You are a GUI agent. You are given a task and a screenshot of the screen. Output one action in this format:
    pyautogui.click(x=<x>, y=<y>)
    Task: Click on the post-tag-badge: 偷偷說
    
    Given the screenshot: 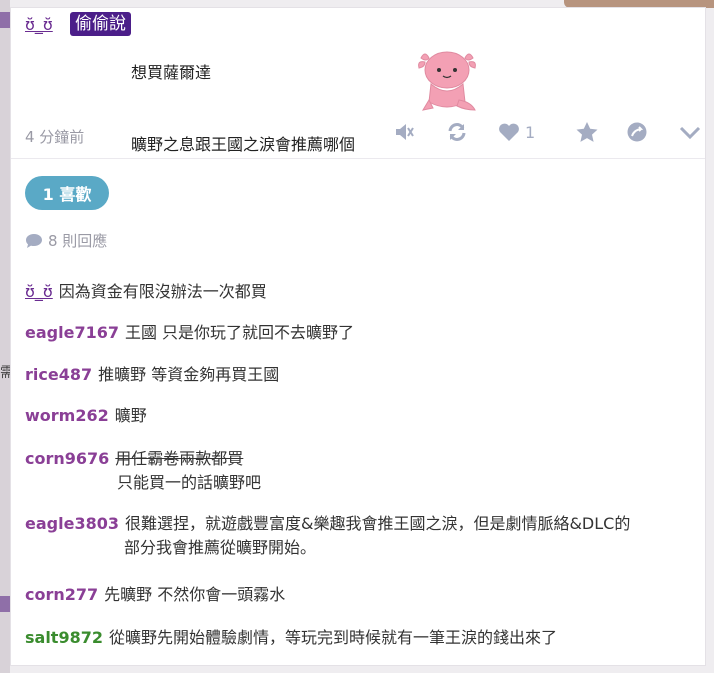 What is the action you would take?
    pyautogui.click(x=100, y=24)
    